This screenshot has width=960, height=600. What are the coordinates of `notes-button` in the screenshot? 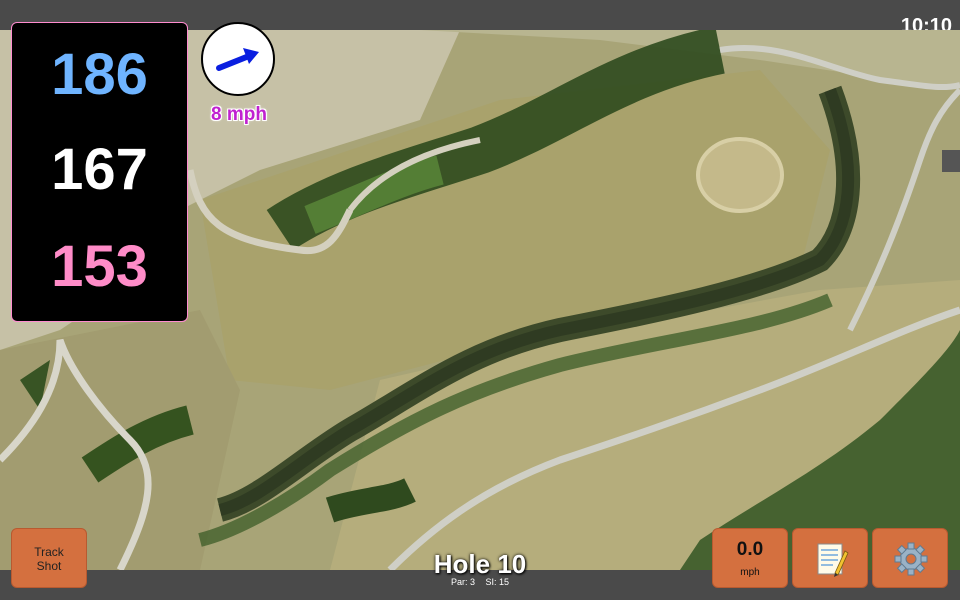 It's located at (830, 558).